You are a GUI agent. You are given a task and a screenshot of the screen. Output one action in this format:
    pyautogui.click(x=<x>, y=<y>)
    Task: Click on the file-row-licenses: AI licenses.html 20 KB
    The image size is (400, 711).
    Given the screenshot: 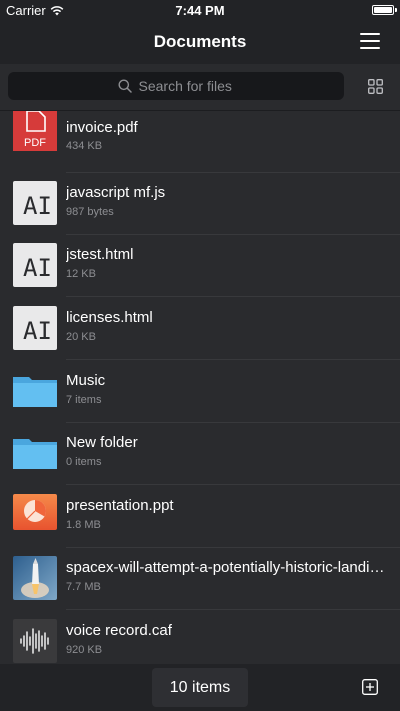 What is the action you would take?
    pyautogui.click(x=200, y=329)
    